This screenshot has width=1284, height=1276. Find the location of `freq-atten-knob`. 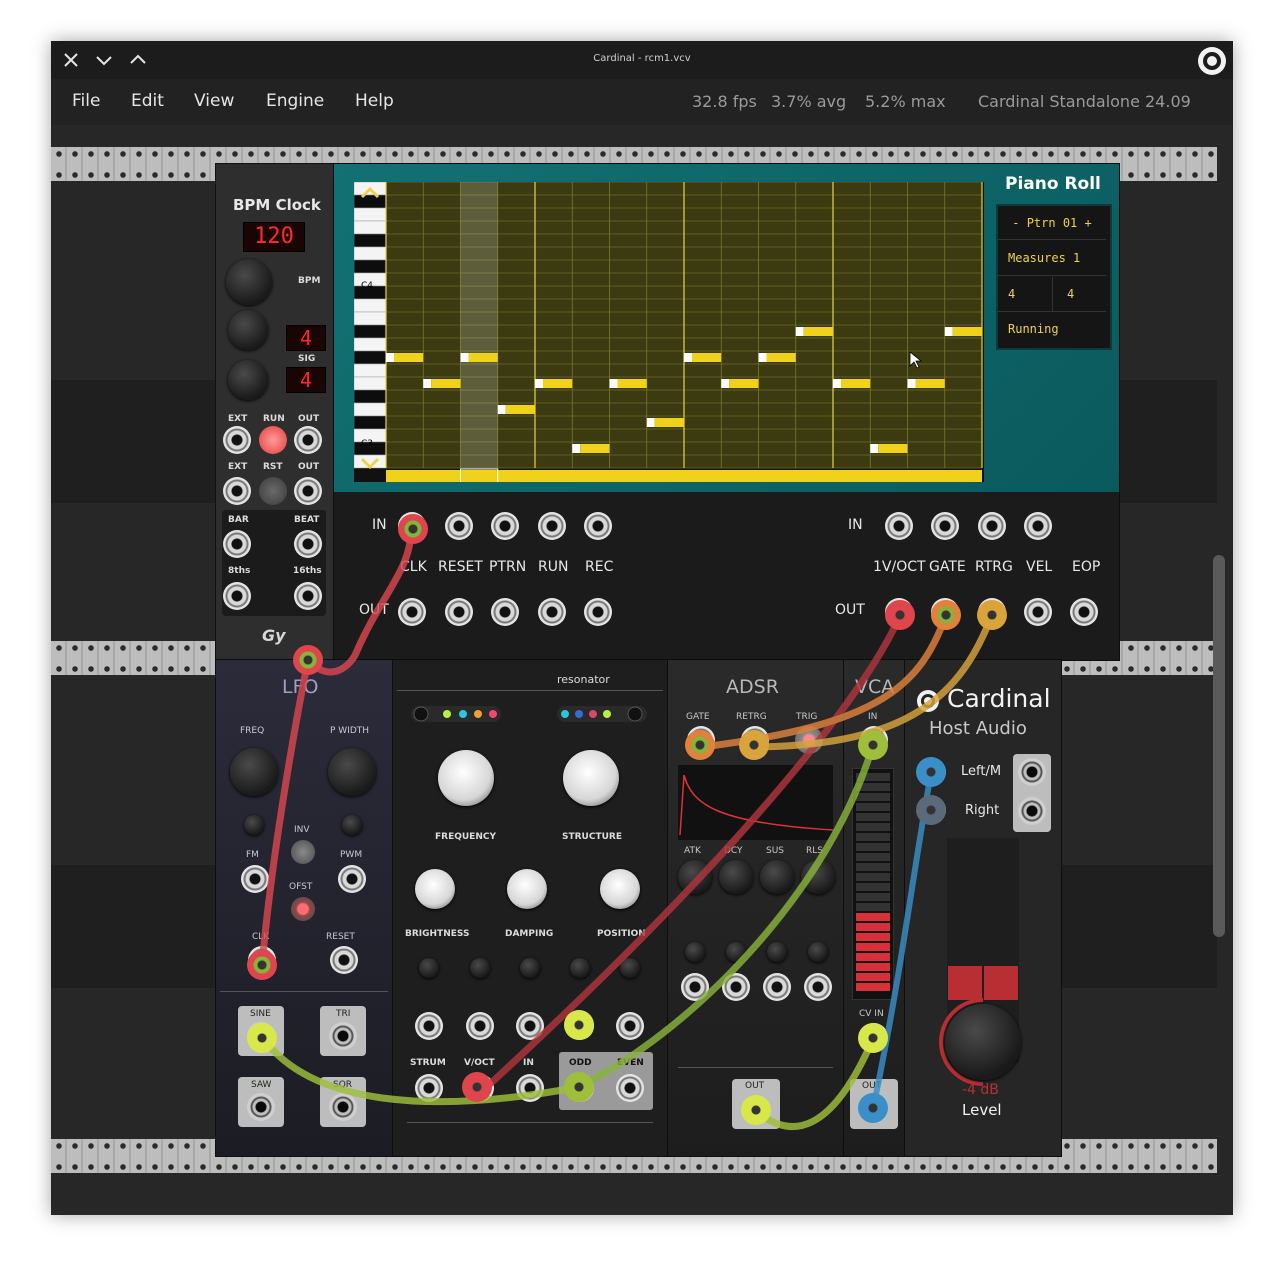

freq-atten-knob is located at coordinates (480, 968).